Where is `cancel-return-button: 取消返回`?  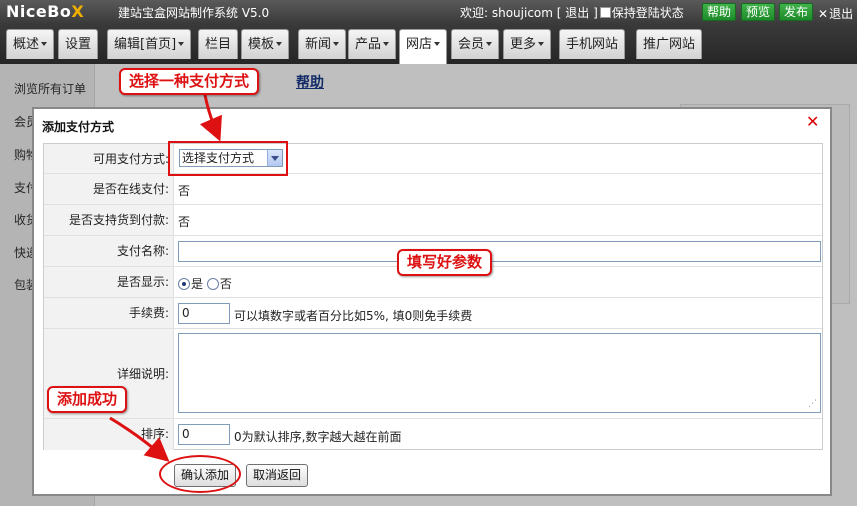
cancel-return-button: 取消返回 is located at coordinates (277, 475).